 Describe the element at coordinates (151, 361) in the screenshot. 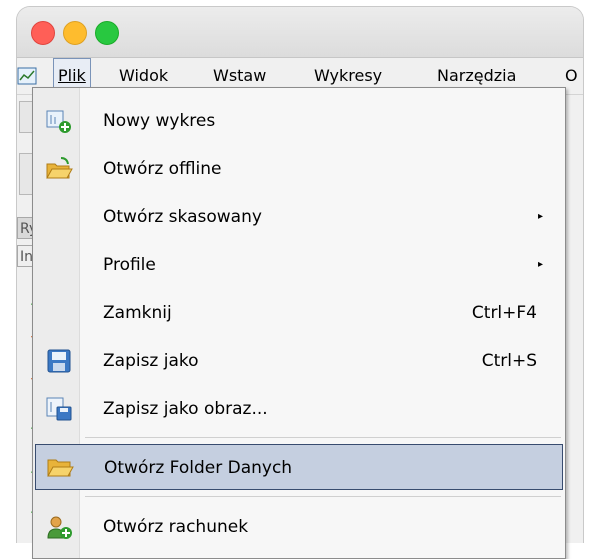

I see `menu-item-label: Zapisz jako` at that location.